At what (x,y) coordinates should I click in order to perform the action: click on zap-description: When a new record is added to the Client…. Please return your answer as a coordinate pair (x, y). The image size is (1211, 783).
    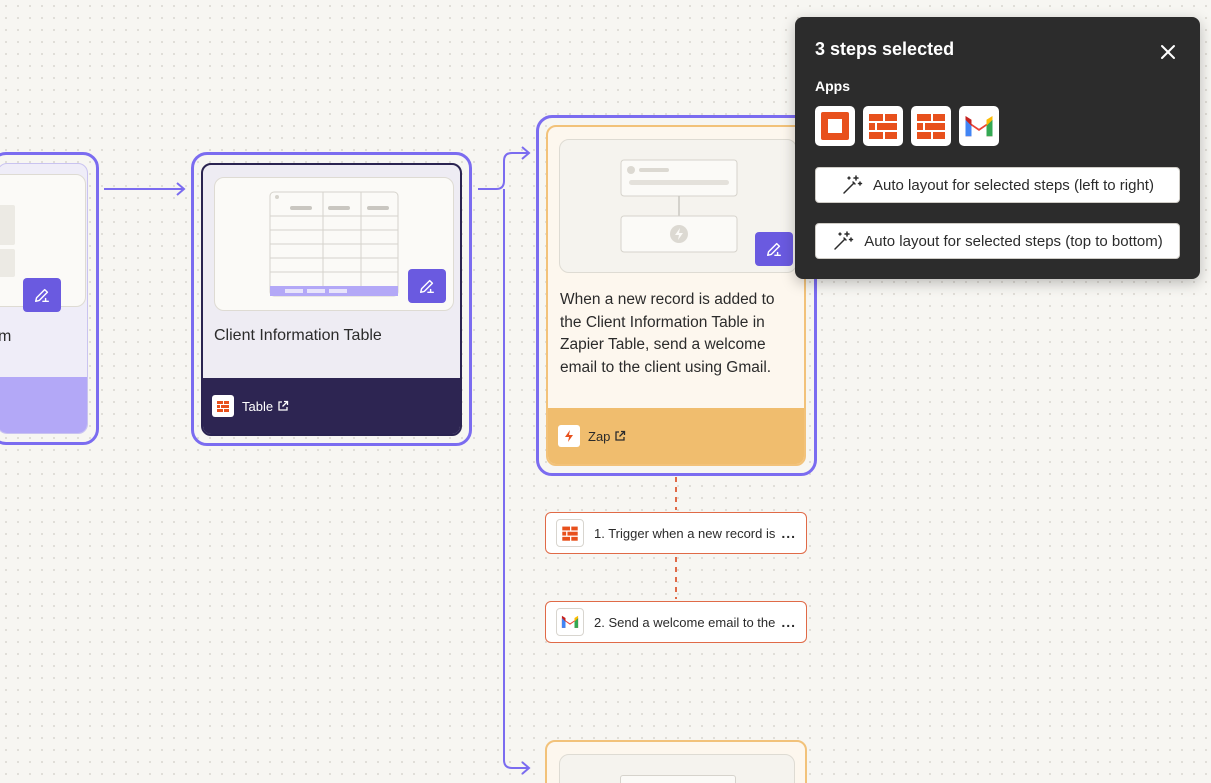
    Looking at the image, I should click on (667, 333).